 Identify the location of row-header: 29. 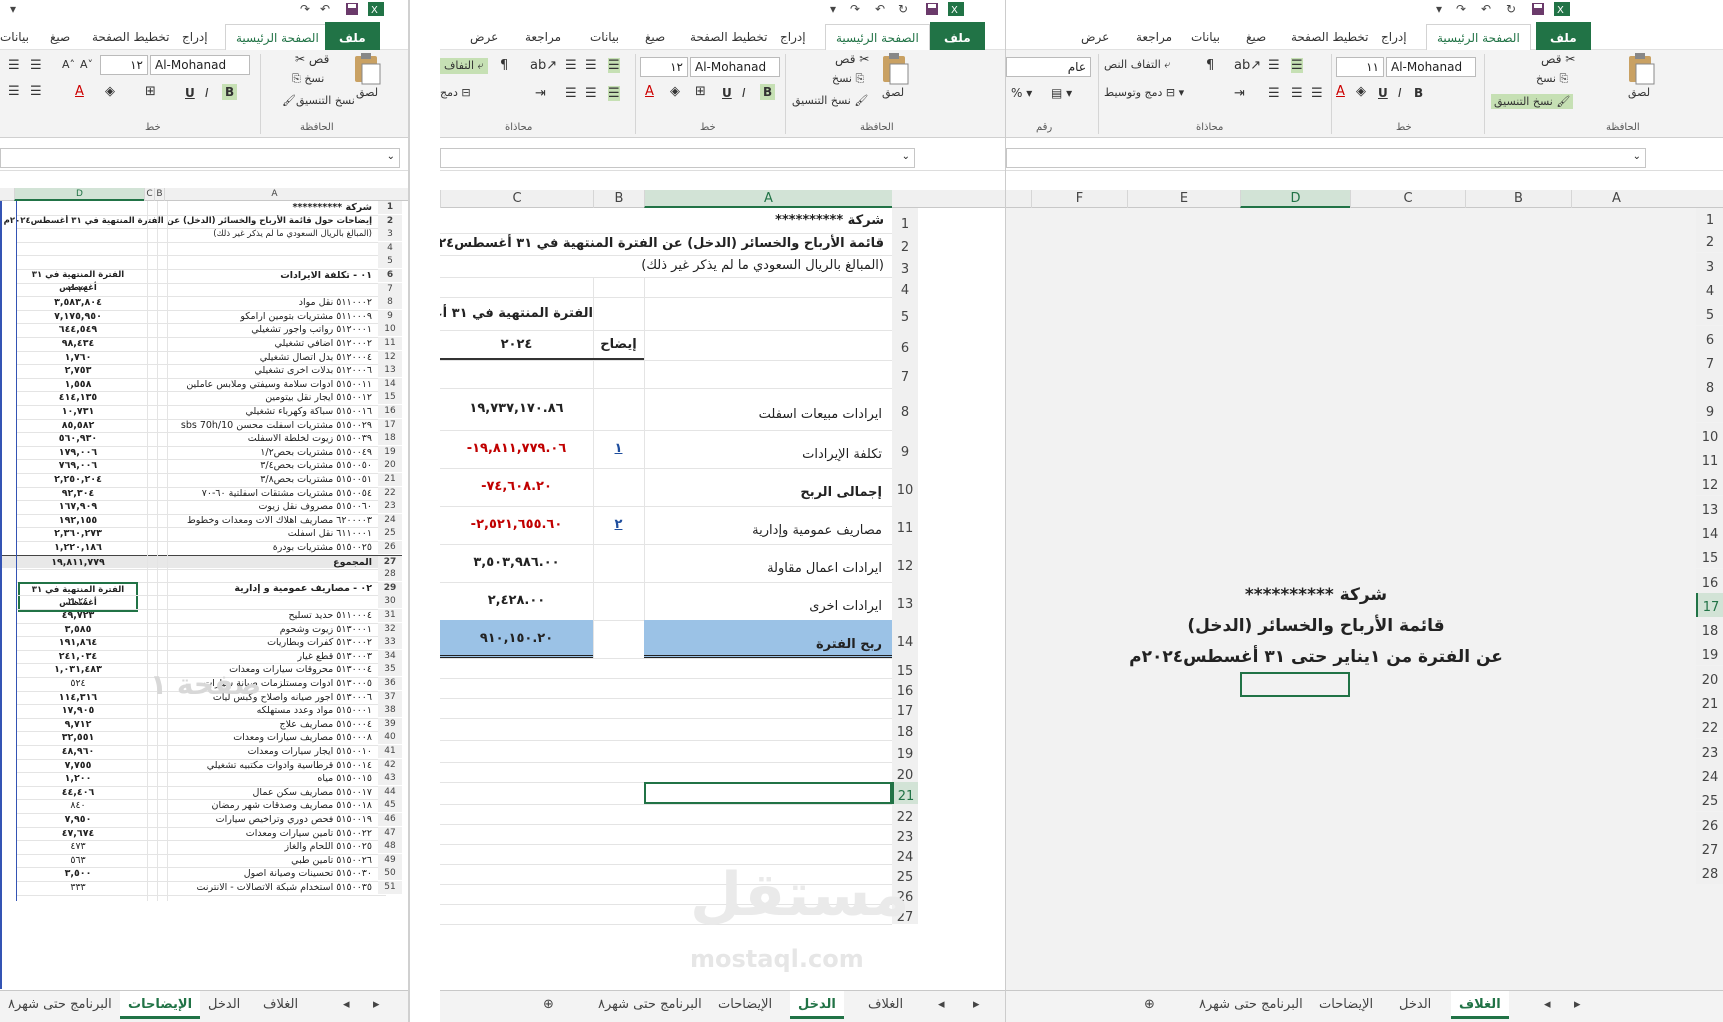
(390, 588).